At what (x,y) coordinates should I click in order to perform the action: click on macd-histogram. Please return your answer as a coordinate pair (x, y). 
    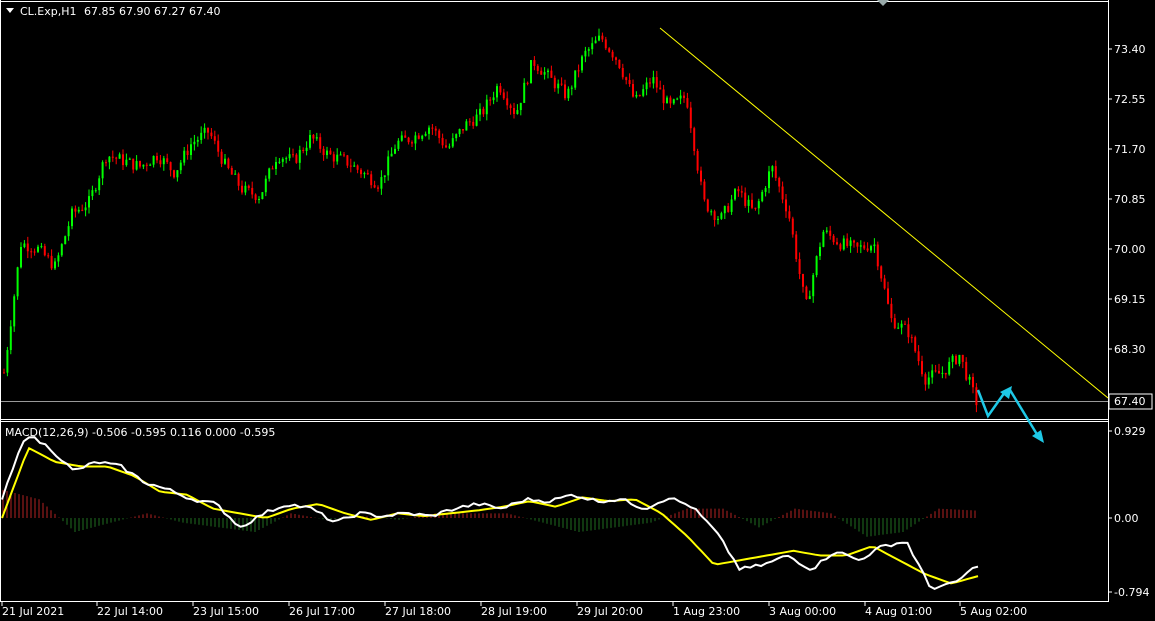
    Looking at the image, I should click on (489, 513).